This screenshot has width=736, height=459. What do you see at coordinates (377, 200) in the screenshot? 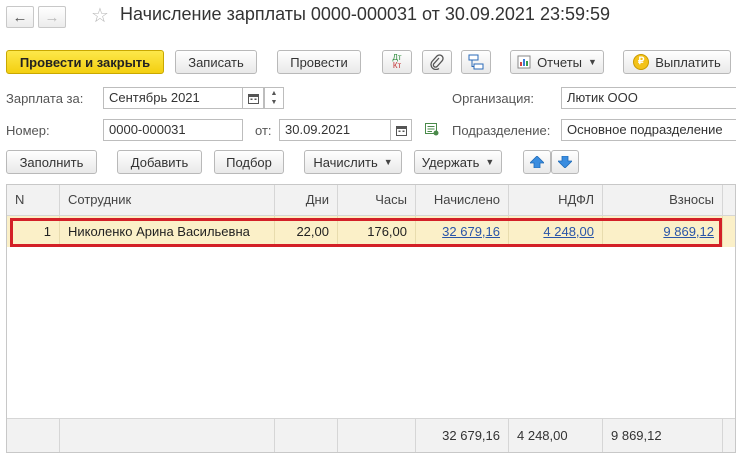
I see `column-header-hours: Часы` at bounding box center [377, 200].